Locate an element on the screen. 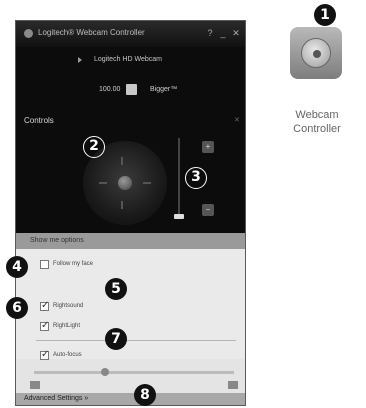 This screenshot has height=408, width=366. bottom-icons-row is located at coordinates (130, 386).